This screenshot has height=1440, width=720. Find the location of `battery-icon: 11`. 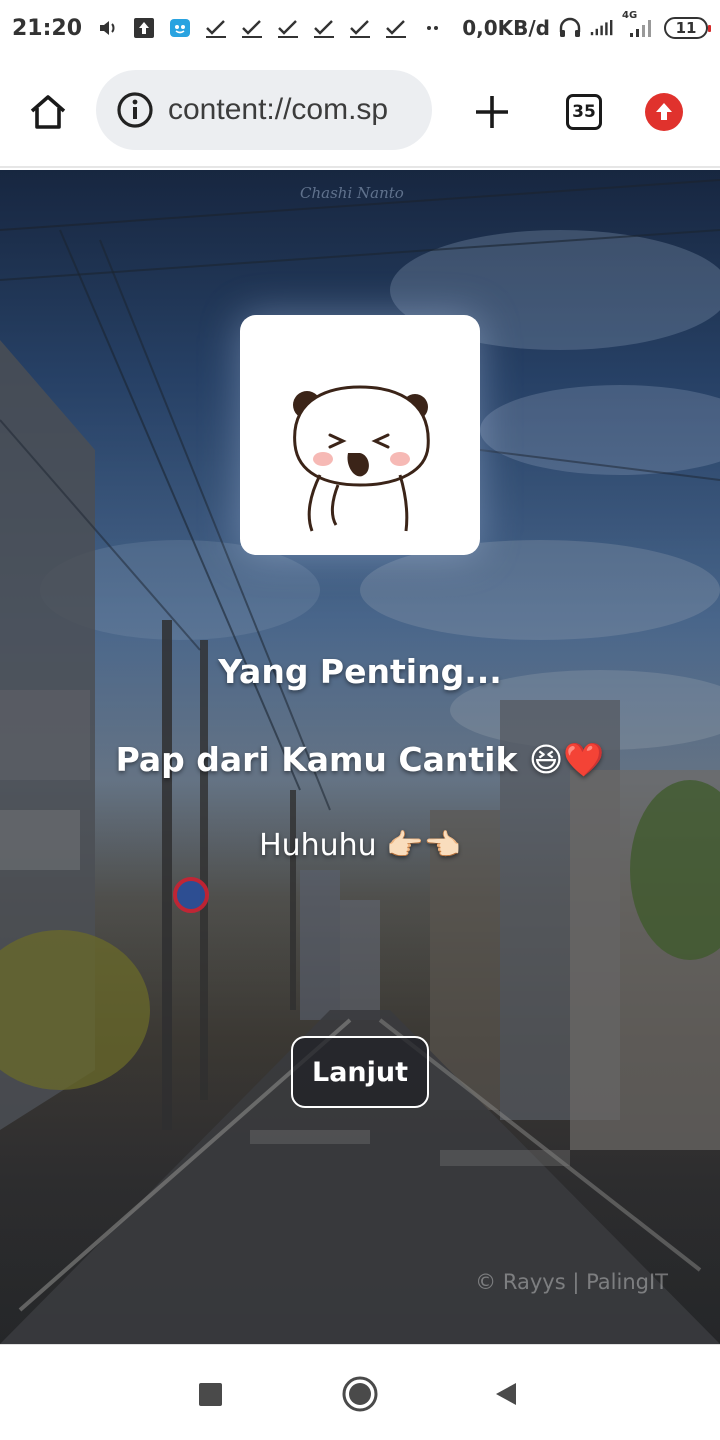

battery-icon: 11 is located at coordinates (687, 28).